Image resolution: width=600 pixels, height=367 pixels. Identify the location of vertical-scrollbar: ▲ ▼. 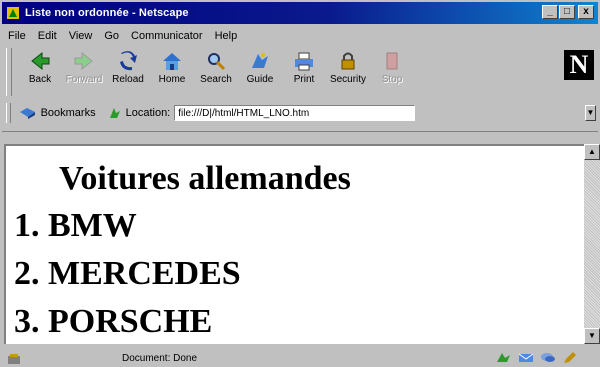
(592, 244).